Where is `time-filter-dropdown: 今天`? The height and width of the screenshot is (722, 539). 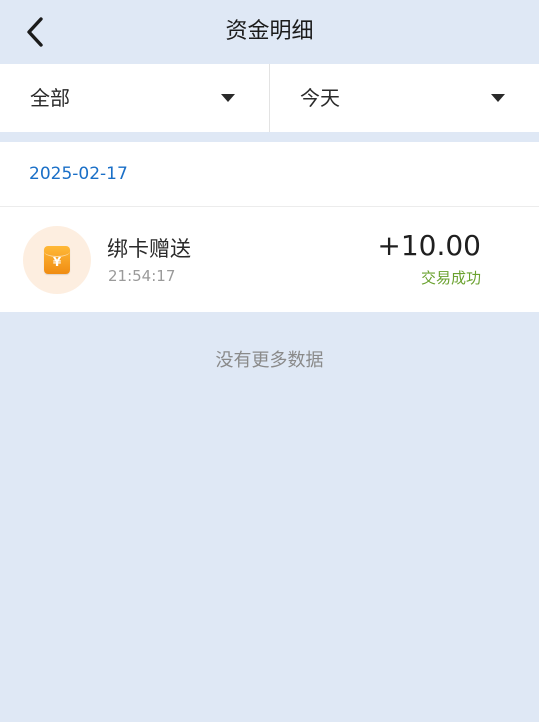
time-filter-dropdown: 今天 is located at coordinates (404, 98).